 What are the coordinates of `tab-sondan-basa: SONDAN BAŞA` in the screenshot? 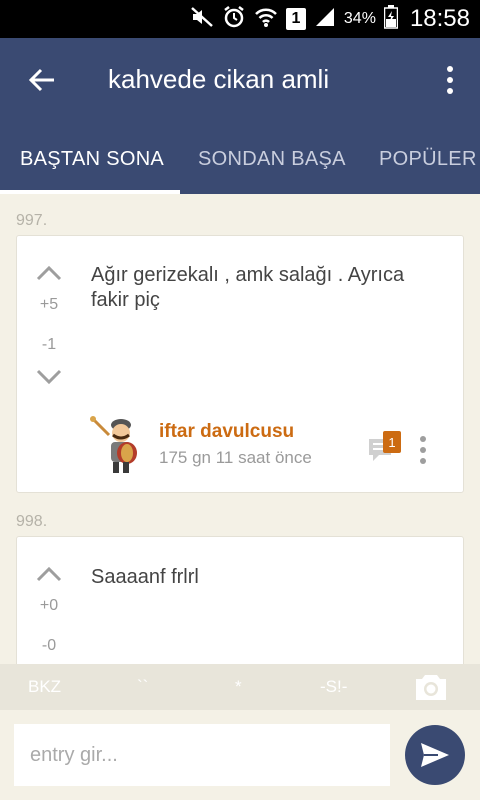 It's located at (272, 159).